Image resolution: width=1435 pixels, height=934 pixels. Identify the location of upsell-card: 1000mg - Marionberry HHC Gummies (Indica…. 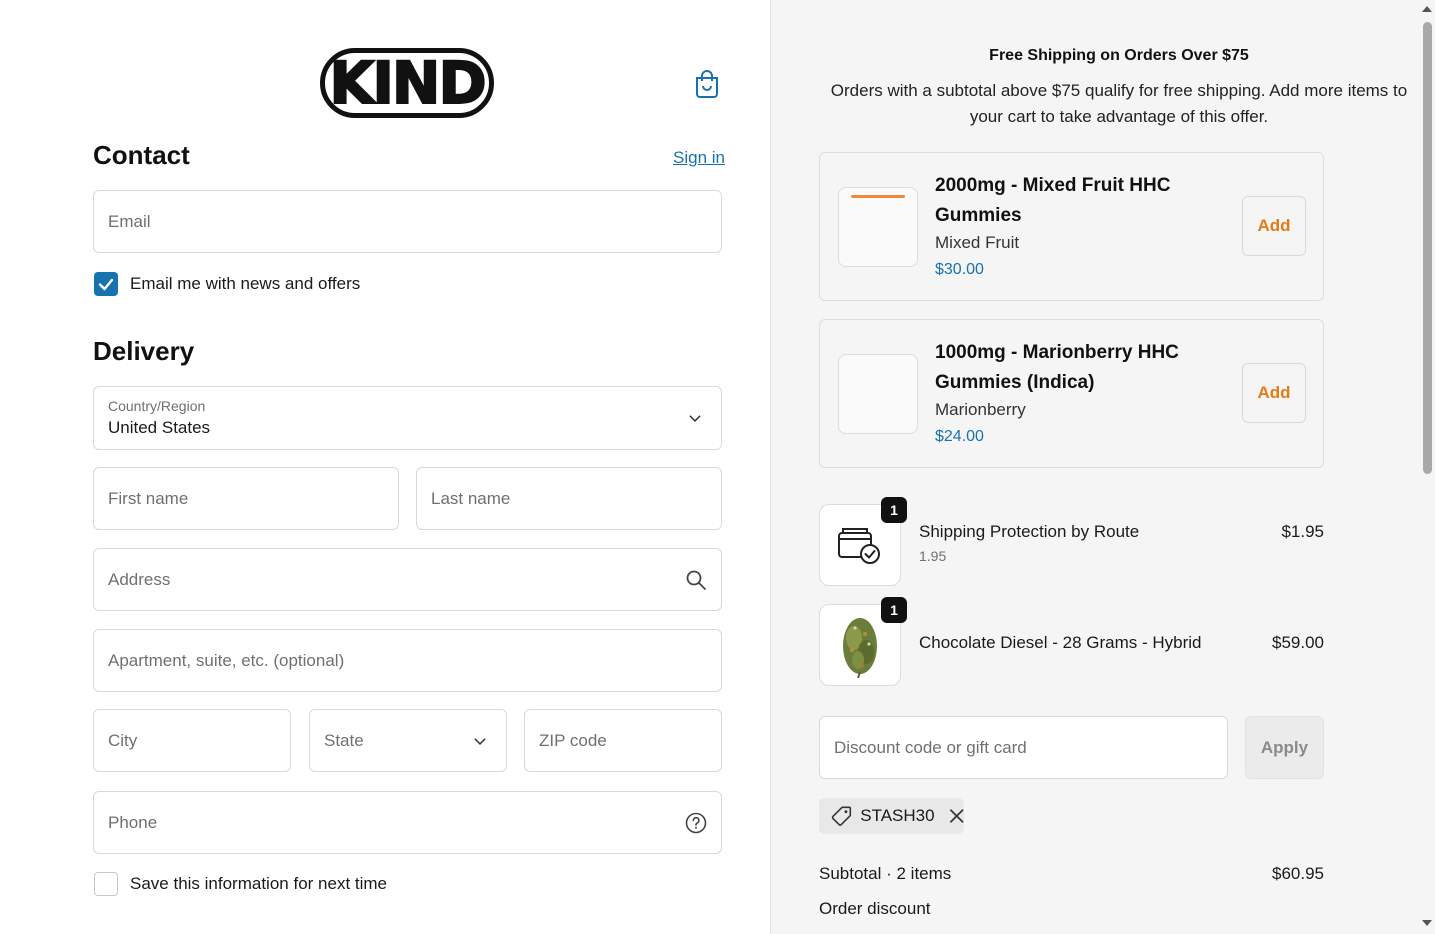
(1071, 393).